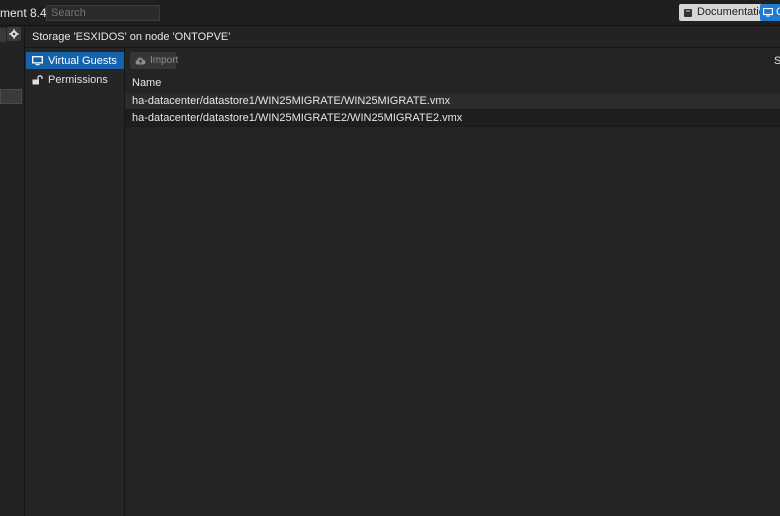 The width and height of the screenshot is (780, 516). Describe the element at coordinates (103, 13) in the screenshot. I see `search-input` at that location.